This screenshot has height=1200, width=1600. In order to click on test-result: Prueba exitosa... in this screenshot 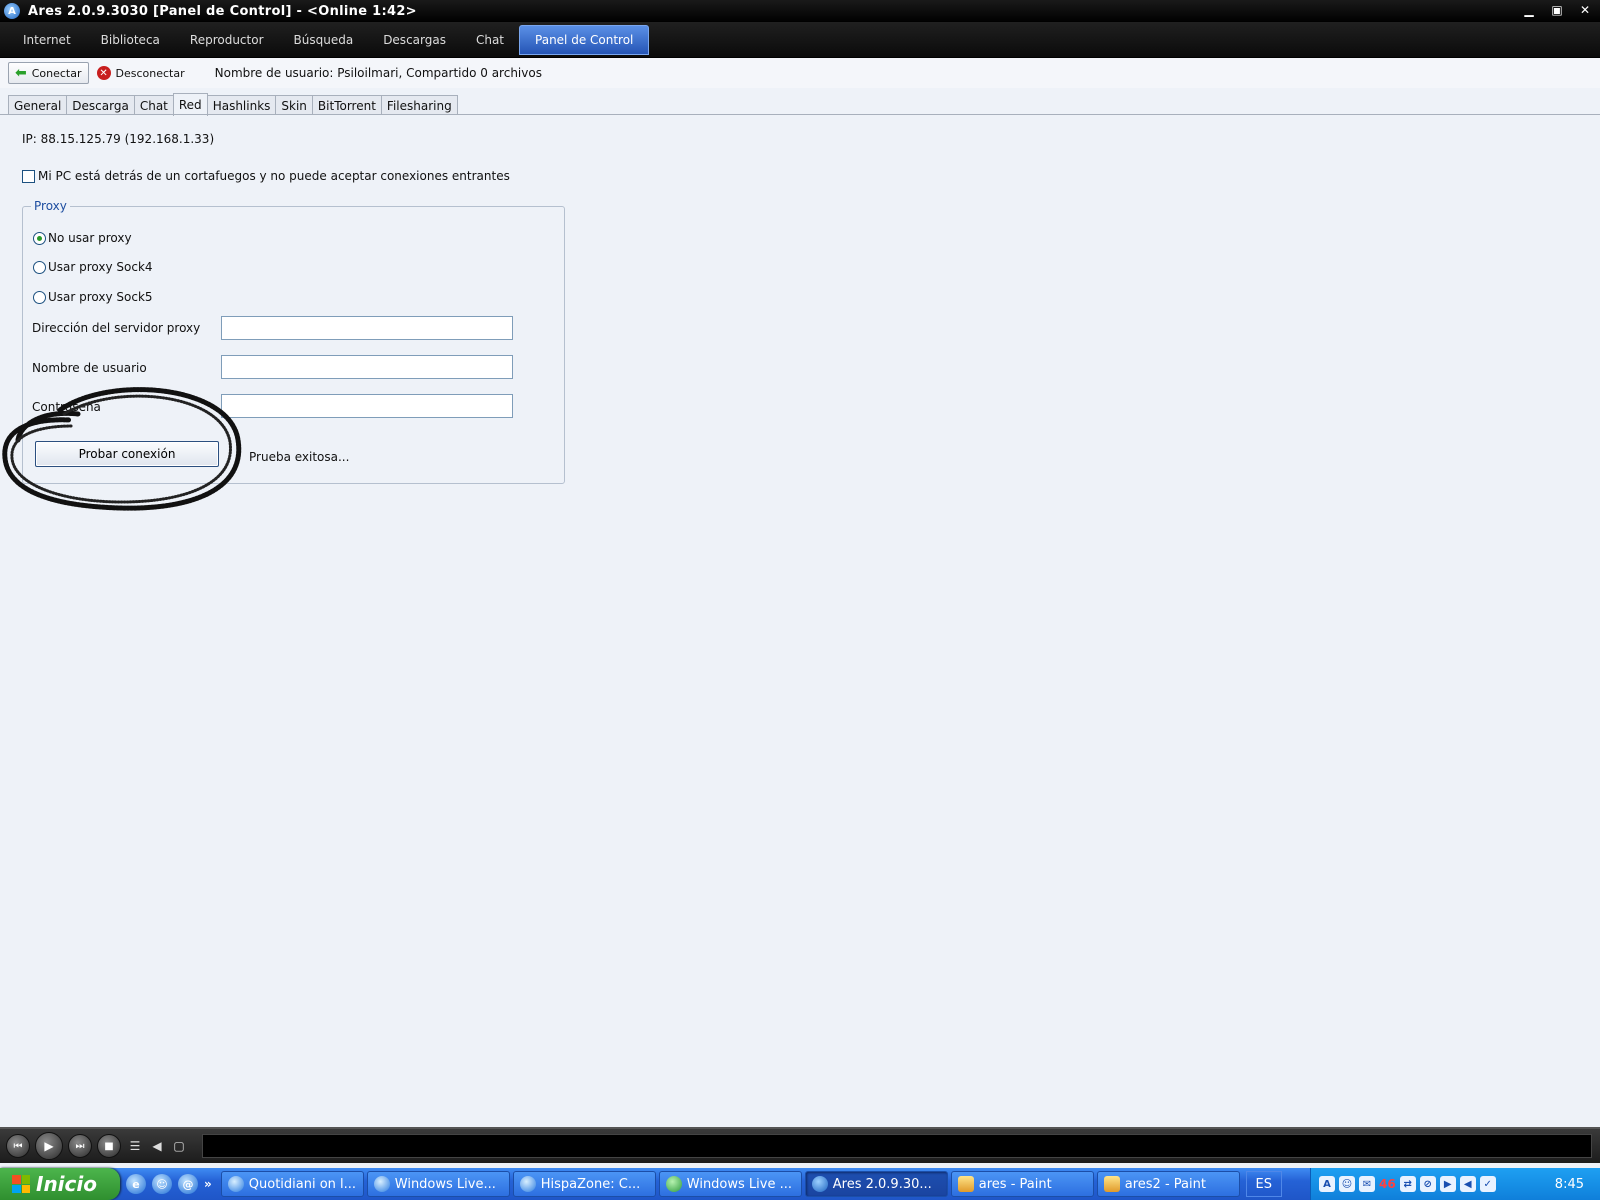, I will do `click(299, 457)`.